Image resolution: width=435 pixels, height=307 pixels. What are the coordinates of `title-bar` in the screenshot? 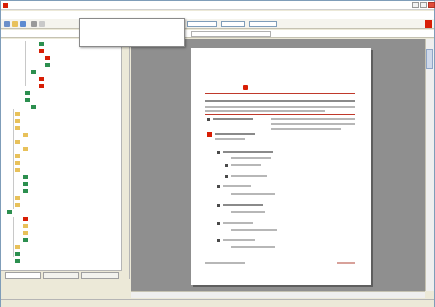 It's located at (218, 5).